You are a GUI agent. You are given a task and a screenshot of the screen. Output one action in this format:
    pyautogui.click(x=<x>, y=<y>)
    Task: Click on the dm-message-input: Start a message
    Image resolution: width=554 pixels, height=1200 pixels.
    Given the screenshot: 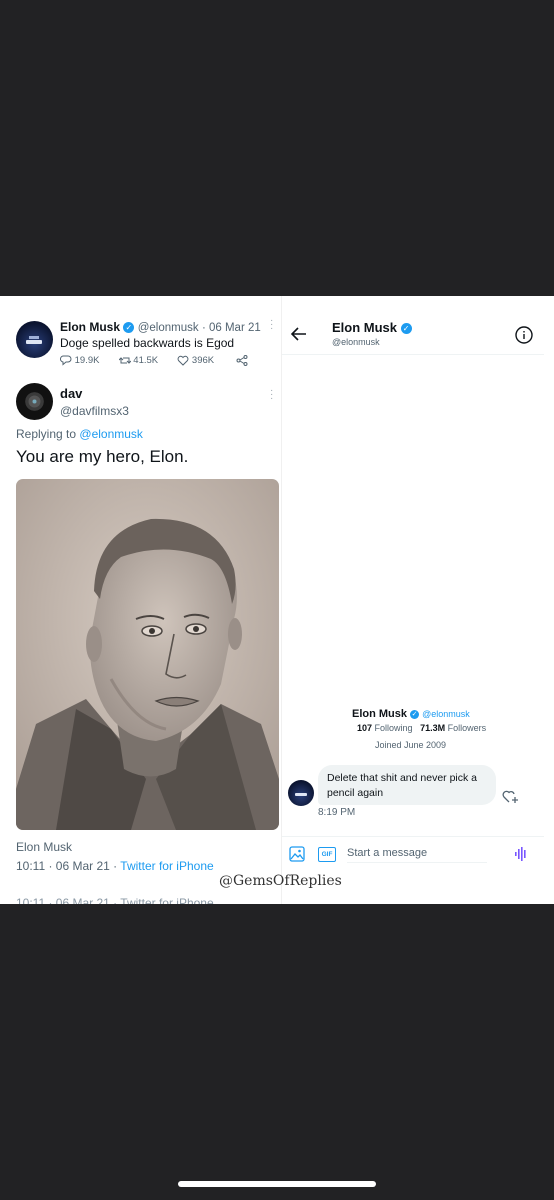 What is the action you would take?
    pyautogui.click(x=417, y=853)
    